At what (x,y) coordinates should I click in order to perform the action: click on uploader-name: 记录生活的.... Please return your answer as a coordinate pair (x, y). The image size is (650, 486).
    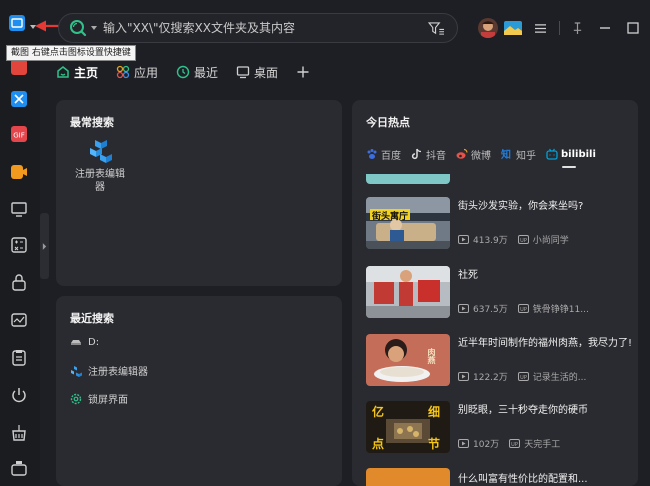
    Looking at the image, I should click on (559, 378).